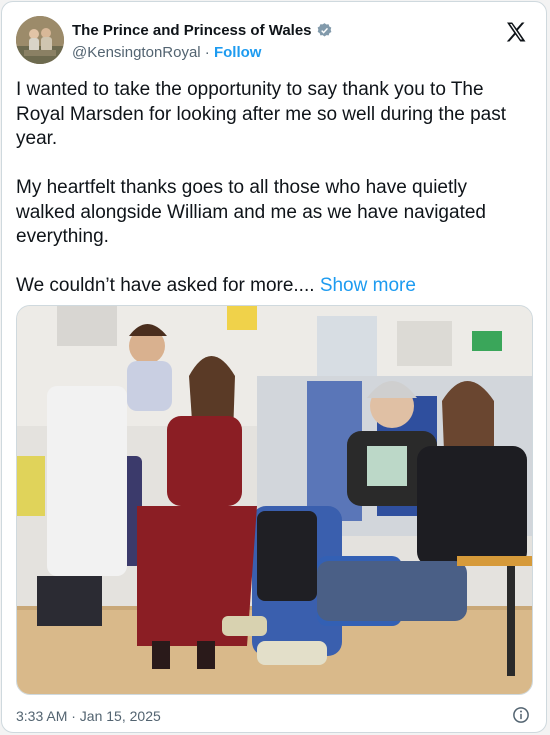 This screenshot has height=735, width=550. I want to click on x-logo-icon, so click(516, 32).